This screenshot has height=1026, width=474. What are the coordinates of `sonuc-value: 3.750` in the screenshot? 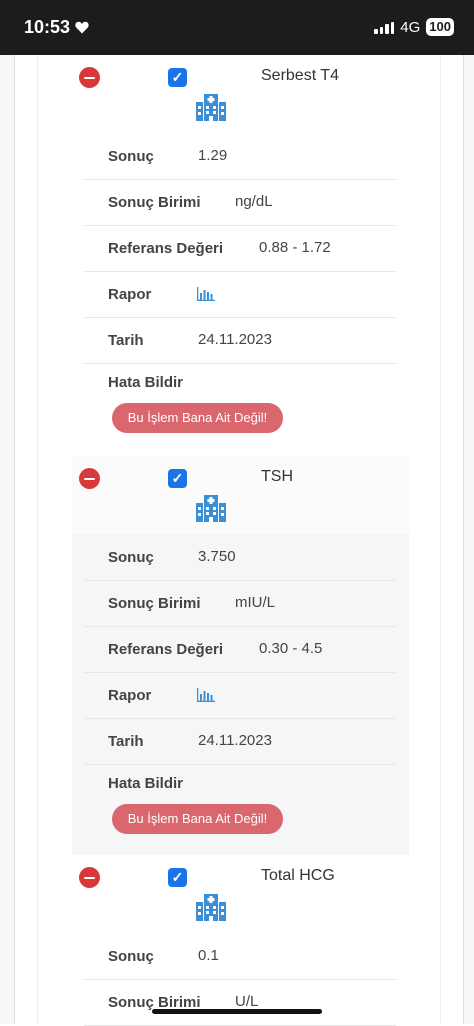 It's located at (217, 556).